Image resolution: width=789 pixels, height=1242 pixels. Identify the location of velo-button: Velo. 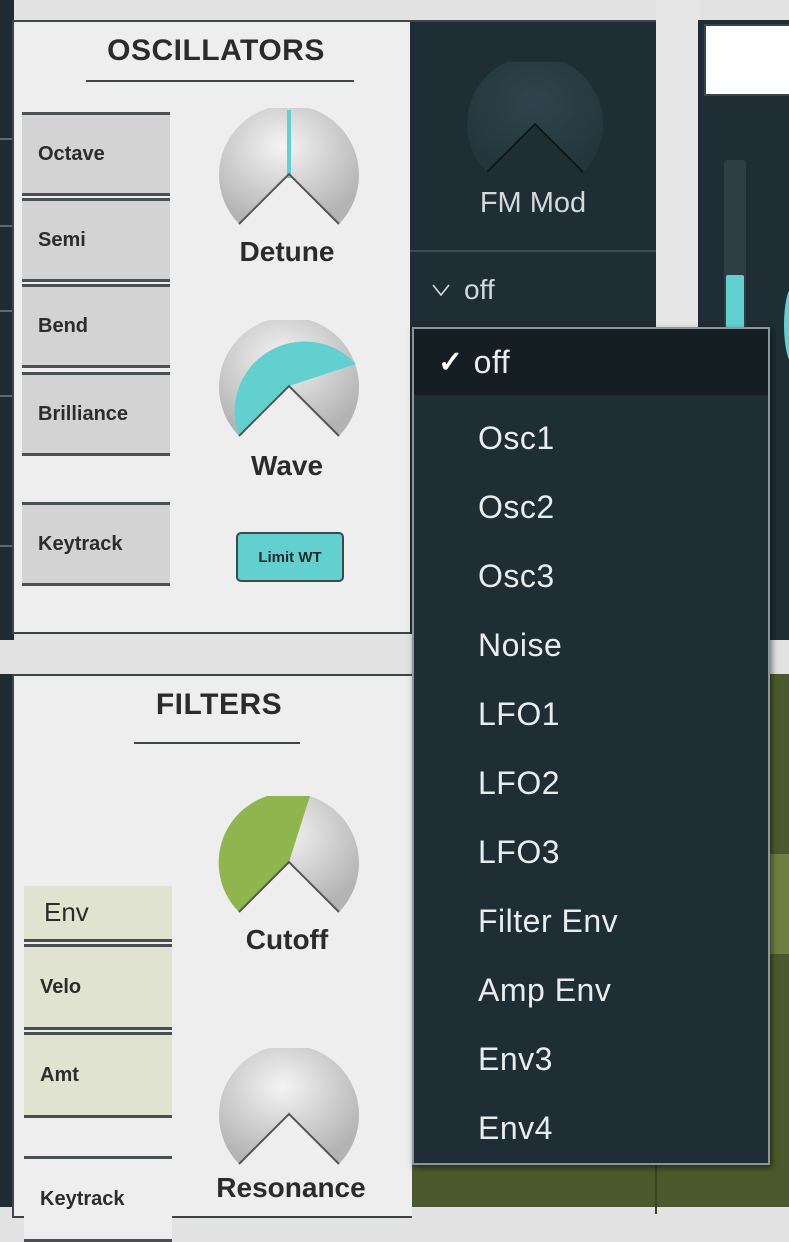
(98, 987).